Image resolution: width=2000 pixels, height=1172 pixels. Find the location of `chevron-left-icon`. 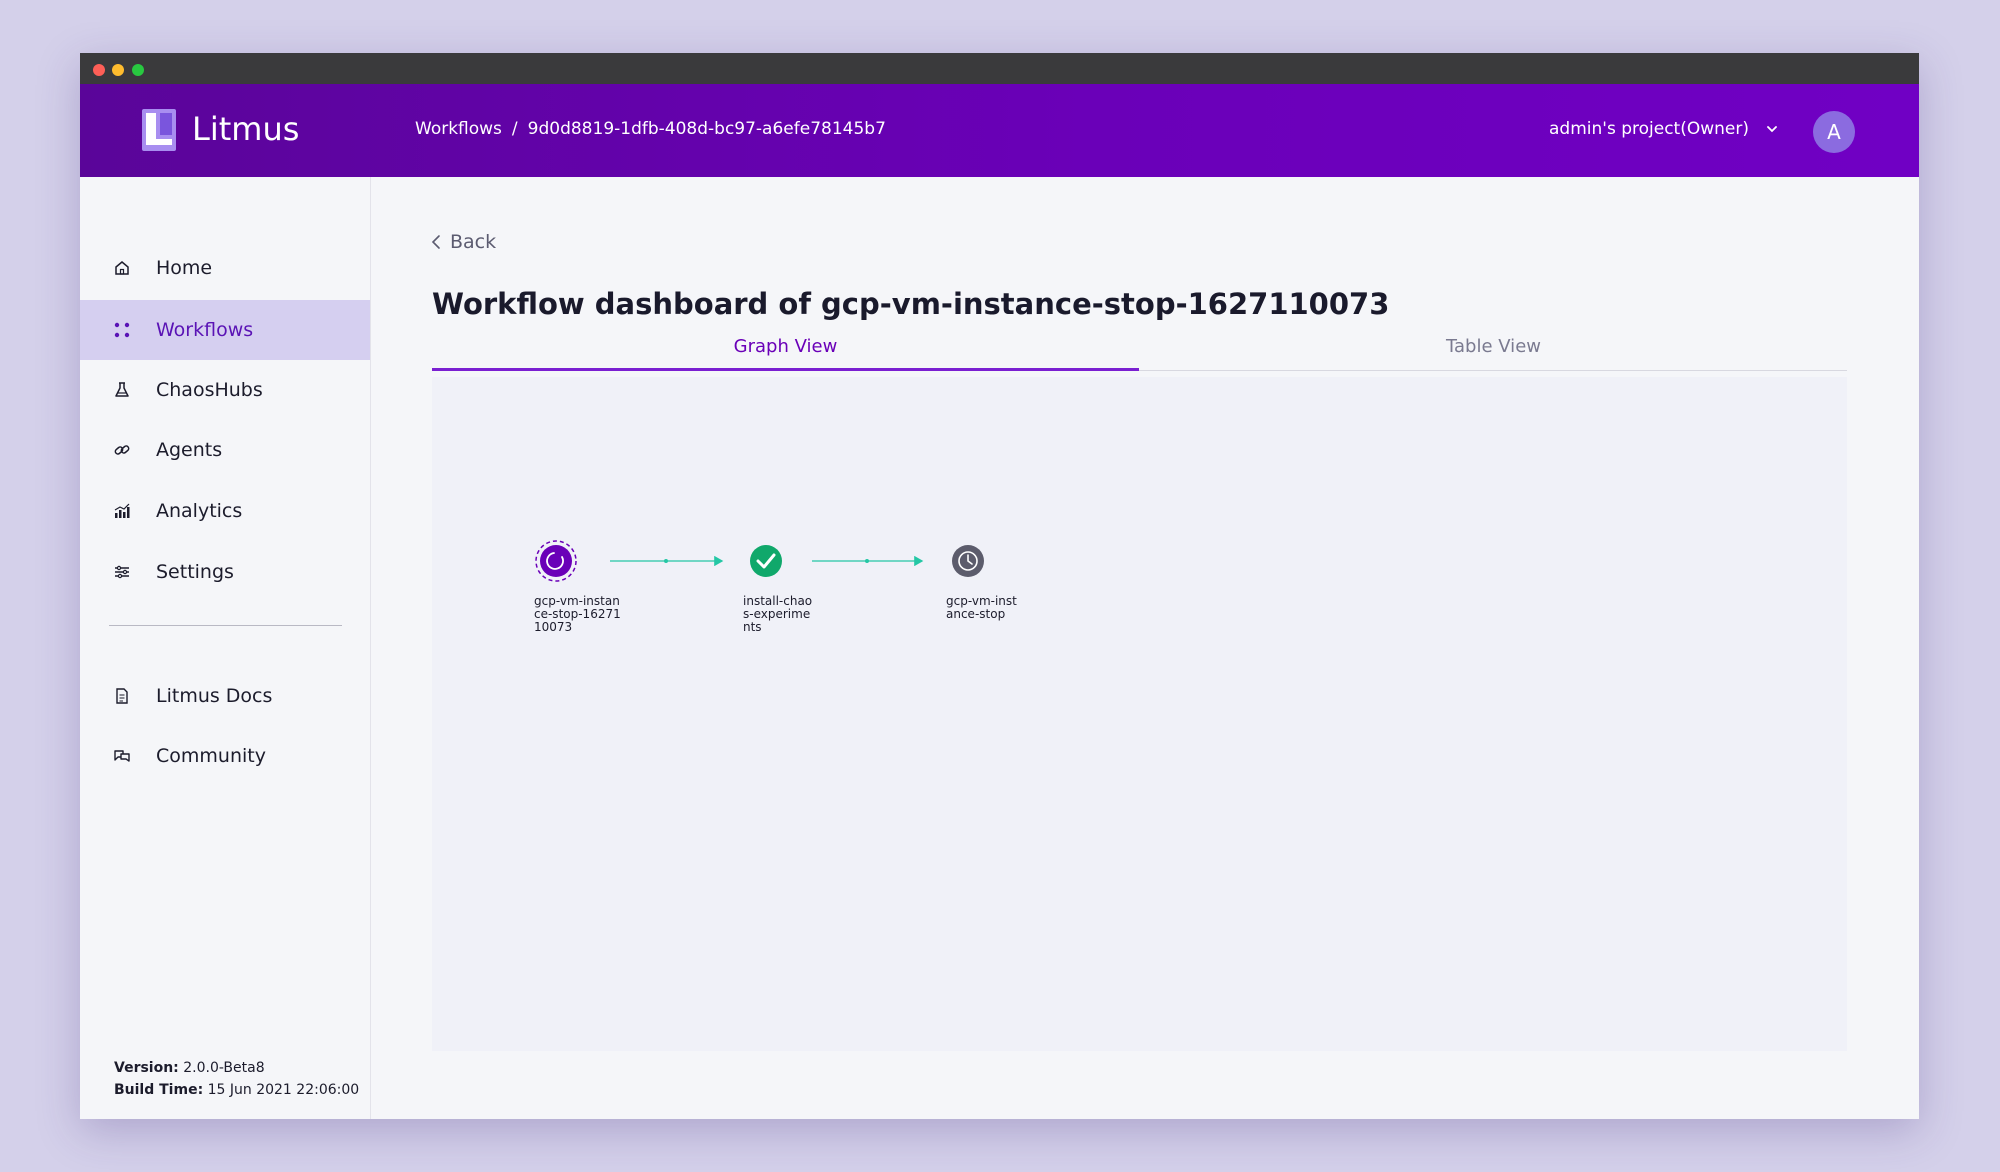

chevron-left-icon is located at coordinates (435, 242).